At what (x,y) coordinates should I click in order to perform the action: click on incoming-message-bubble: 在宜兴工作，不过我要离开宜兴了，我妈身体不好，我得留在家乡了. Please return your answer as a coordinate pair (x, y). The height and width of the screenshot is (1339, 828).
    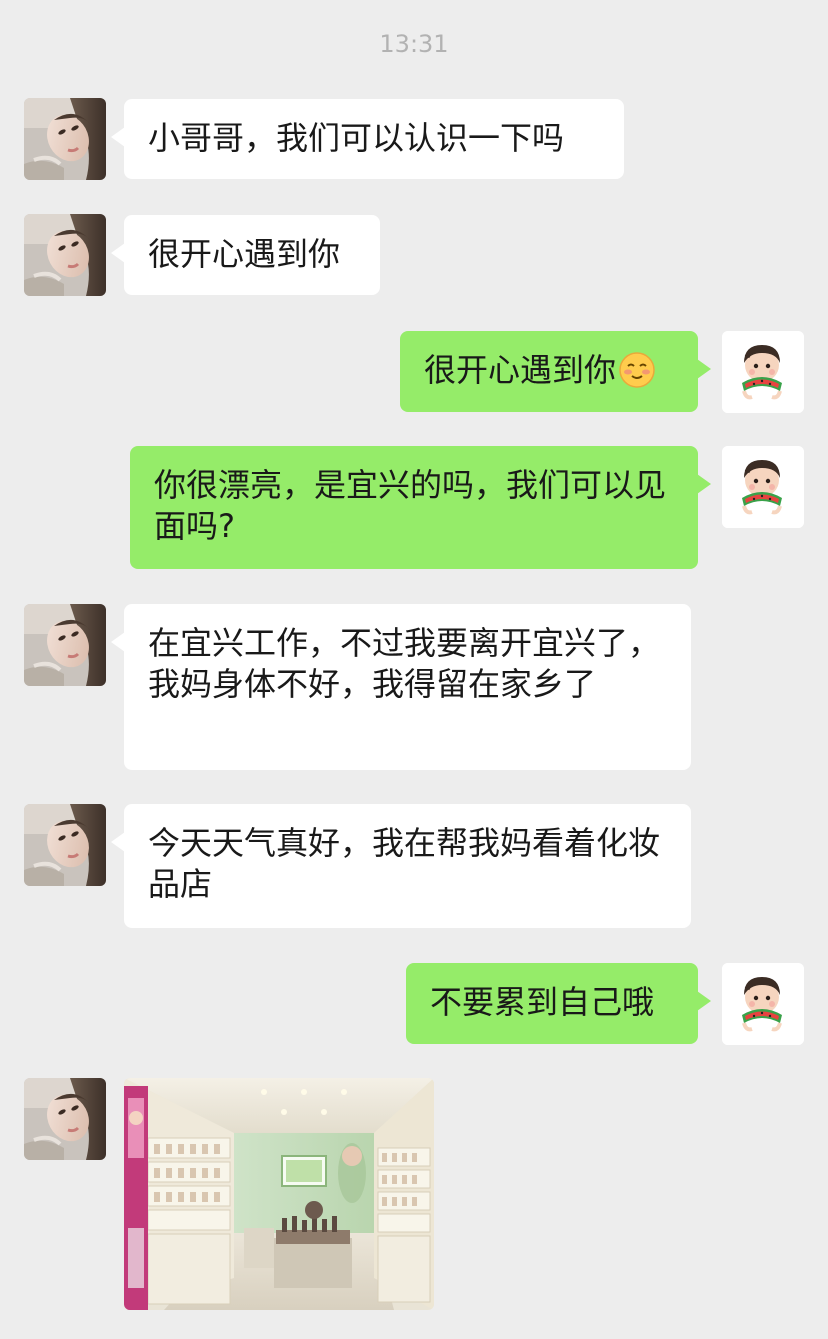
    Looking at the image, I should click on (401, 687).